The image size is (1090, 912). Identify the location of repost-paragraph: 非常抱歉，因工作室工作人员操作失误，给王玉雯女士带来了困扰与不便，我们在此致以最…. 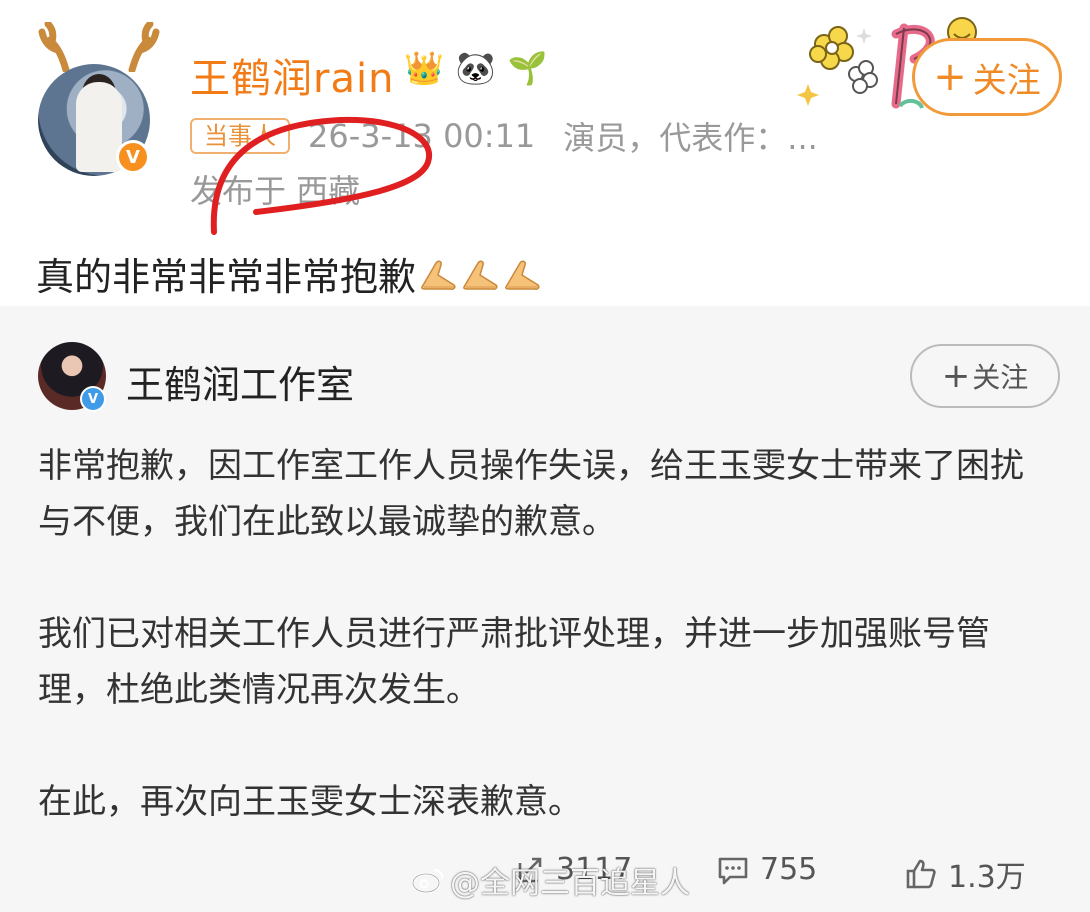
(531, 494).